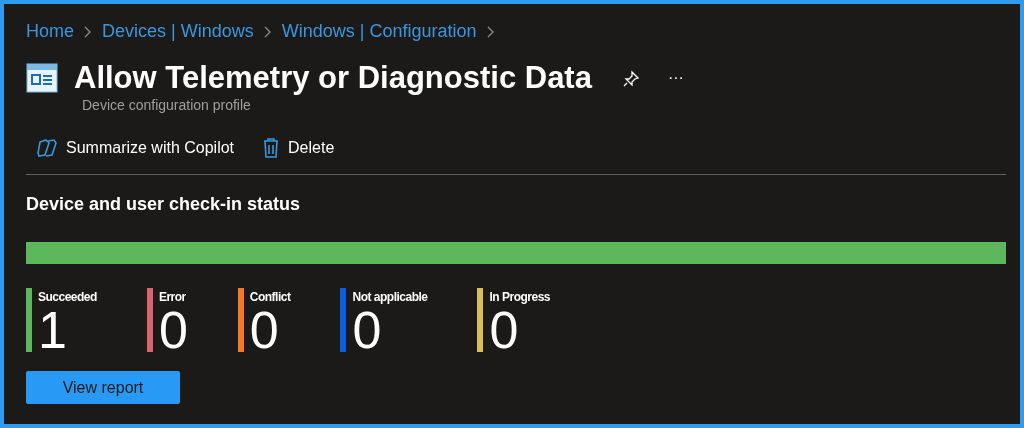  Describe the element at coordinates (67, 298) in the screenshot. I see `status-label: Succeeded` at that location.